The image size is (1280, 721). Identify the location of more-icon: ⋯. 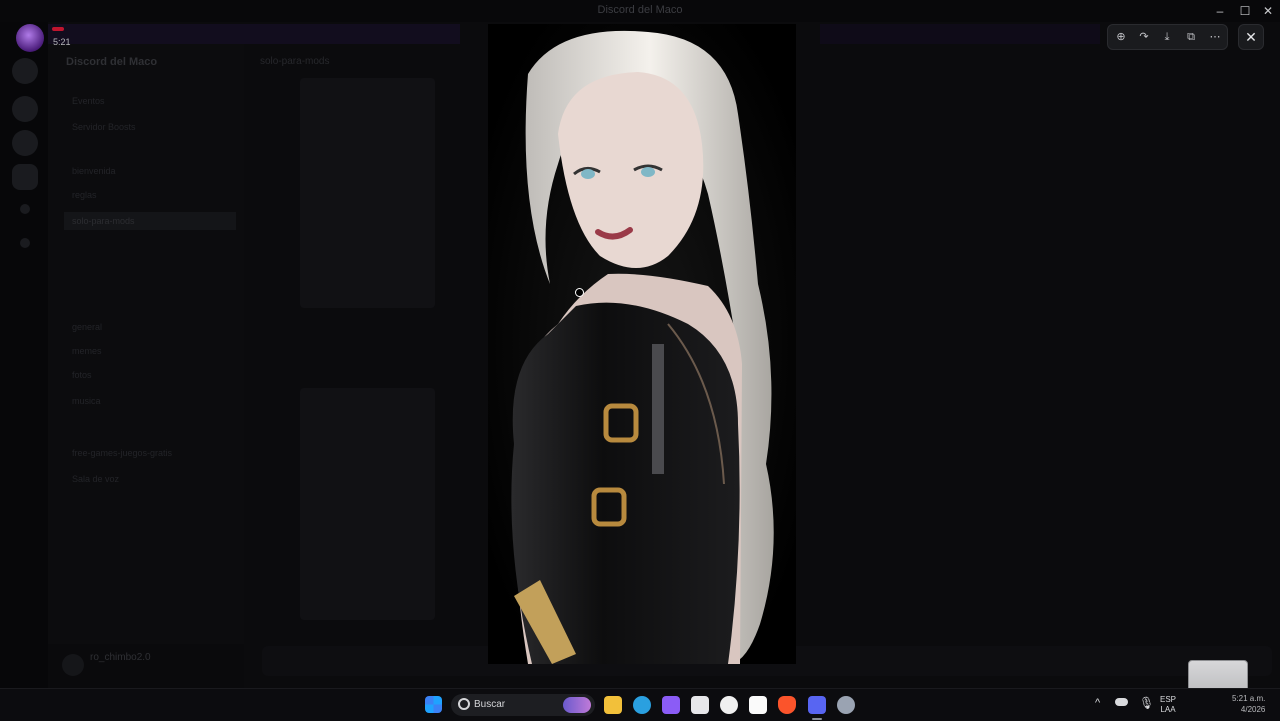
(1215, 37).